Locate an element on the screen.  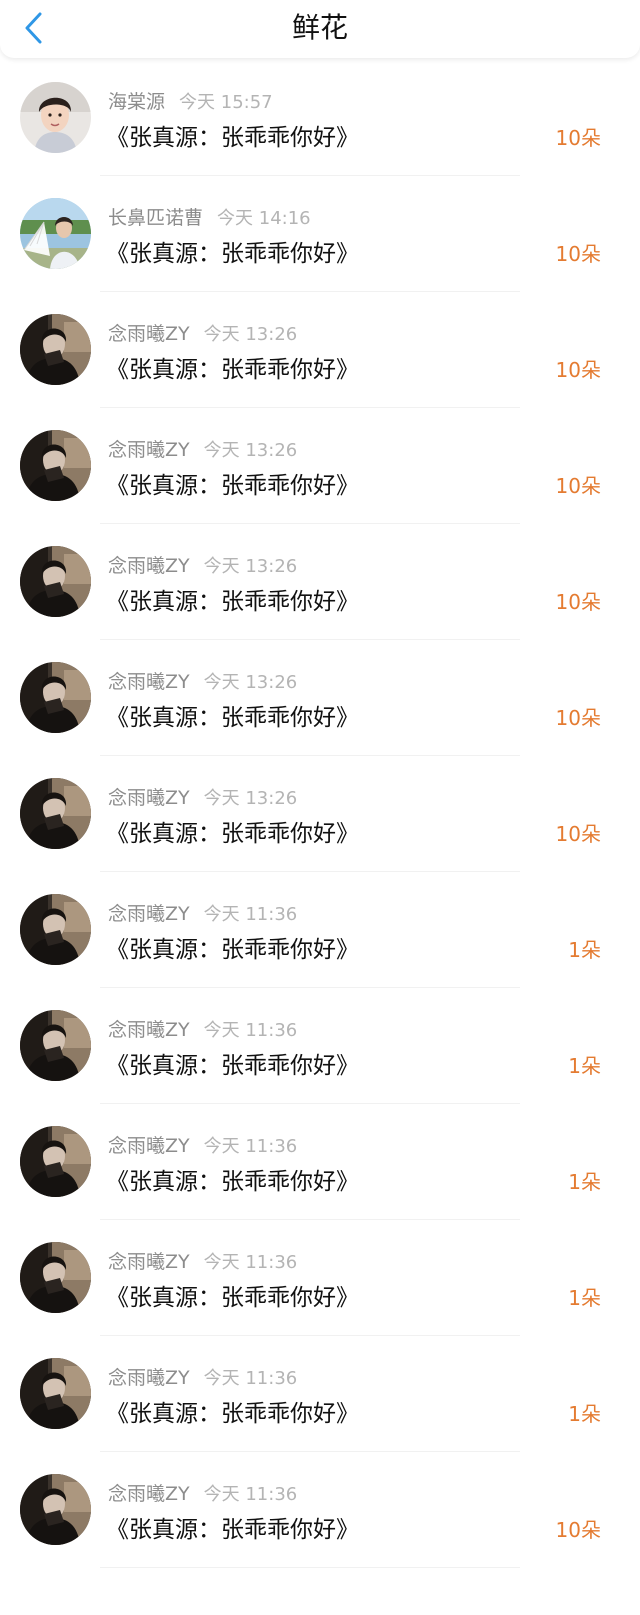
username: 海棠源 今天 15:57 is located at coordinates (190, 100).